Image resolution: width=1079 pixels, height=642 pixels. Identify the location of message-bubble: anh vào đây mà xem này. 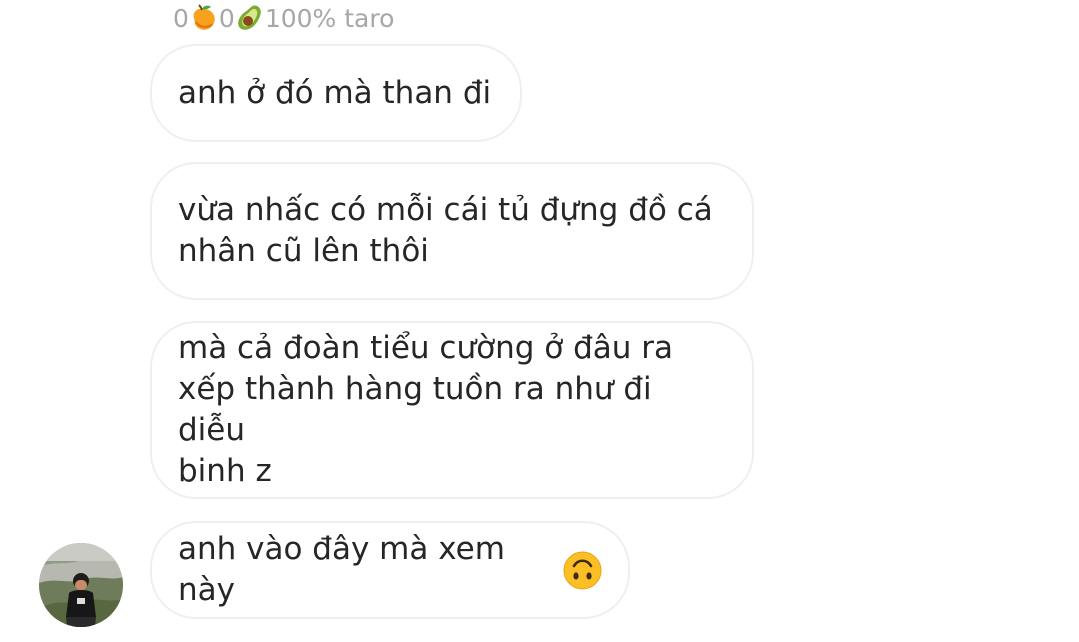
(390, 570).